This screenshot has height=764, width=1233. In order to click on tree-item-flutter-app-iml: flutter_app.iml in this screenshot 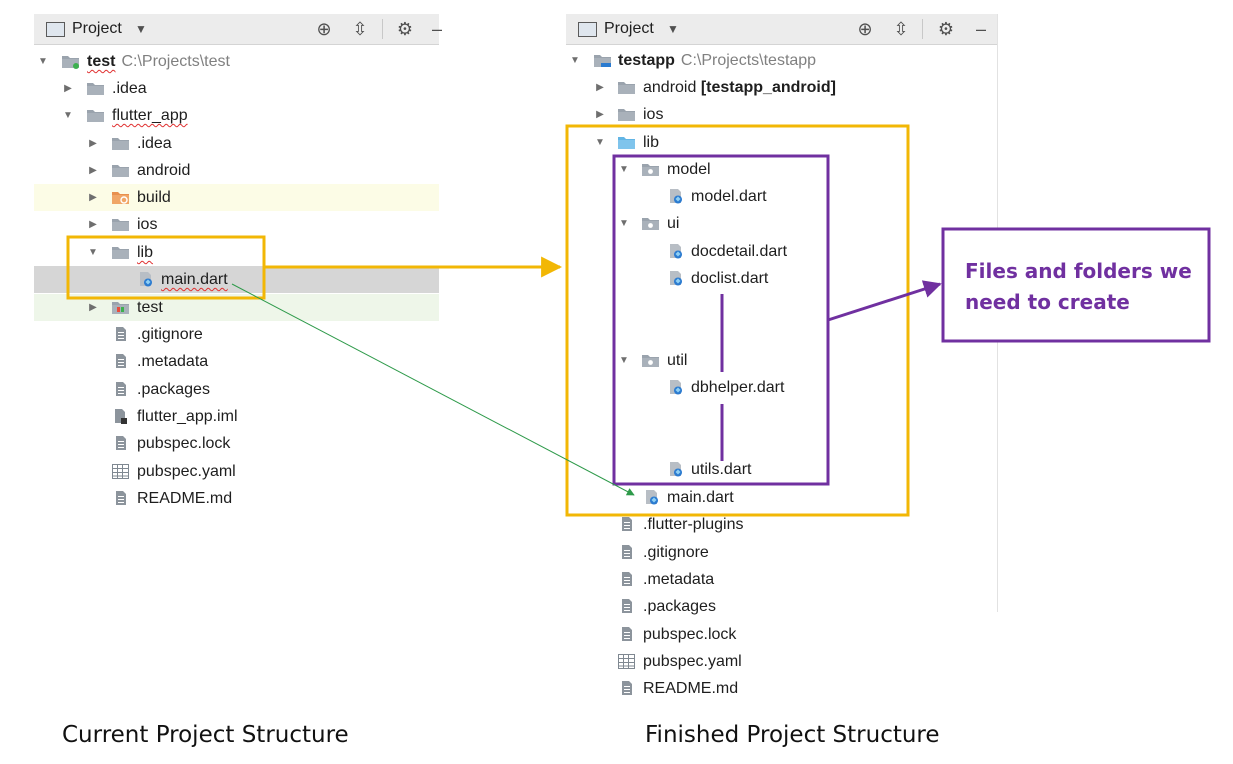, I will do `click(236, 416)`.